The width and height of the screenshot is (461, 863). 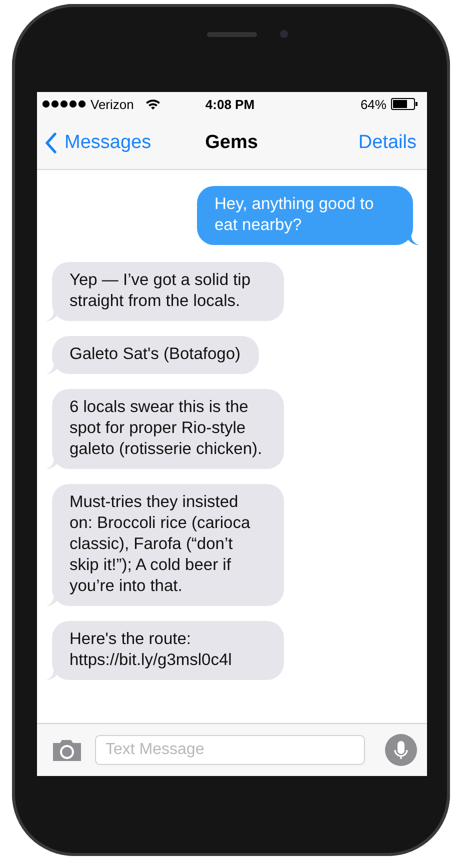 I want to click on back-button: Messages, so click(x=98, y=143).